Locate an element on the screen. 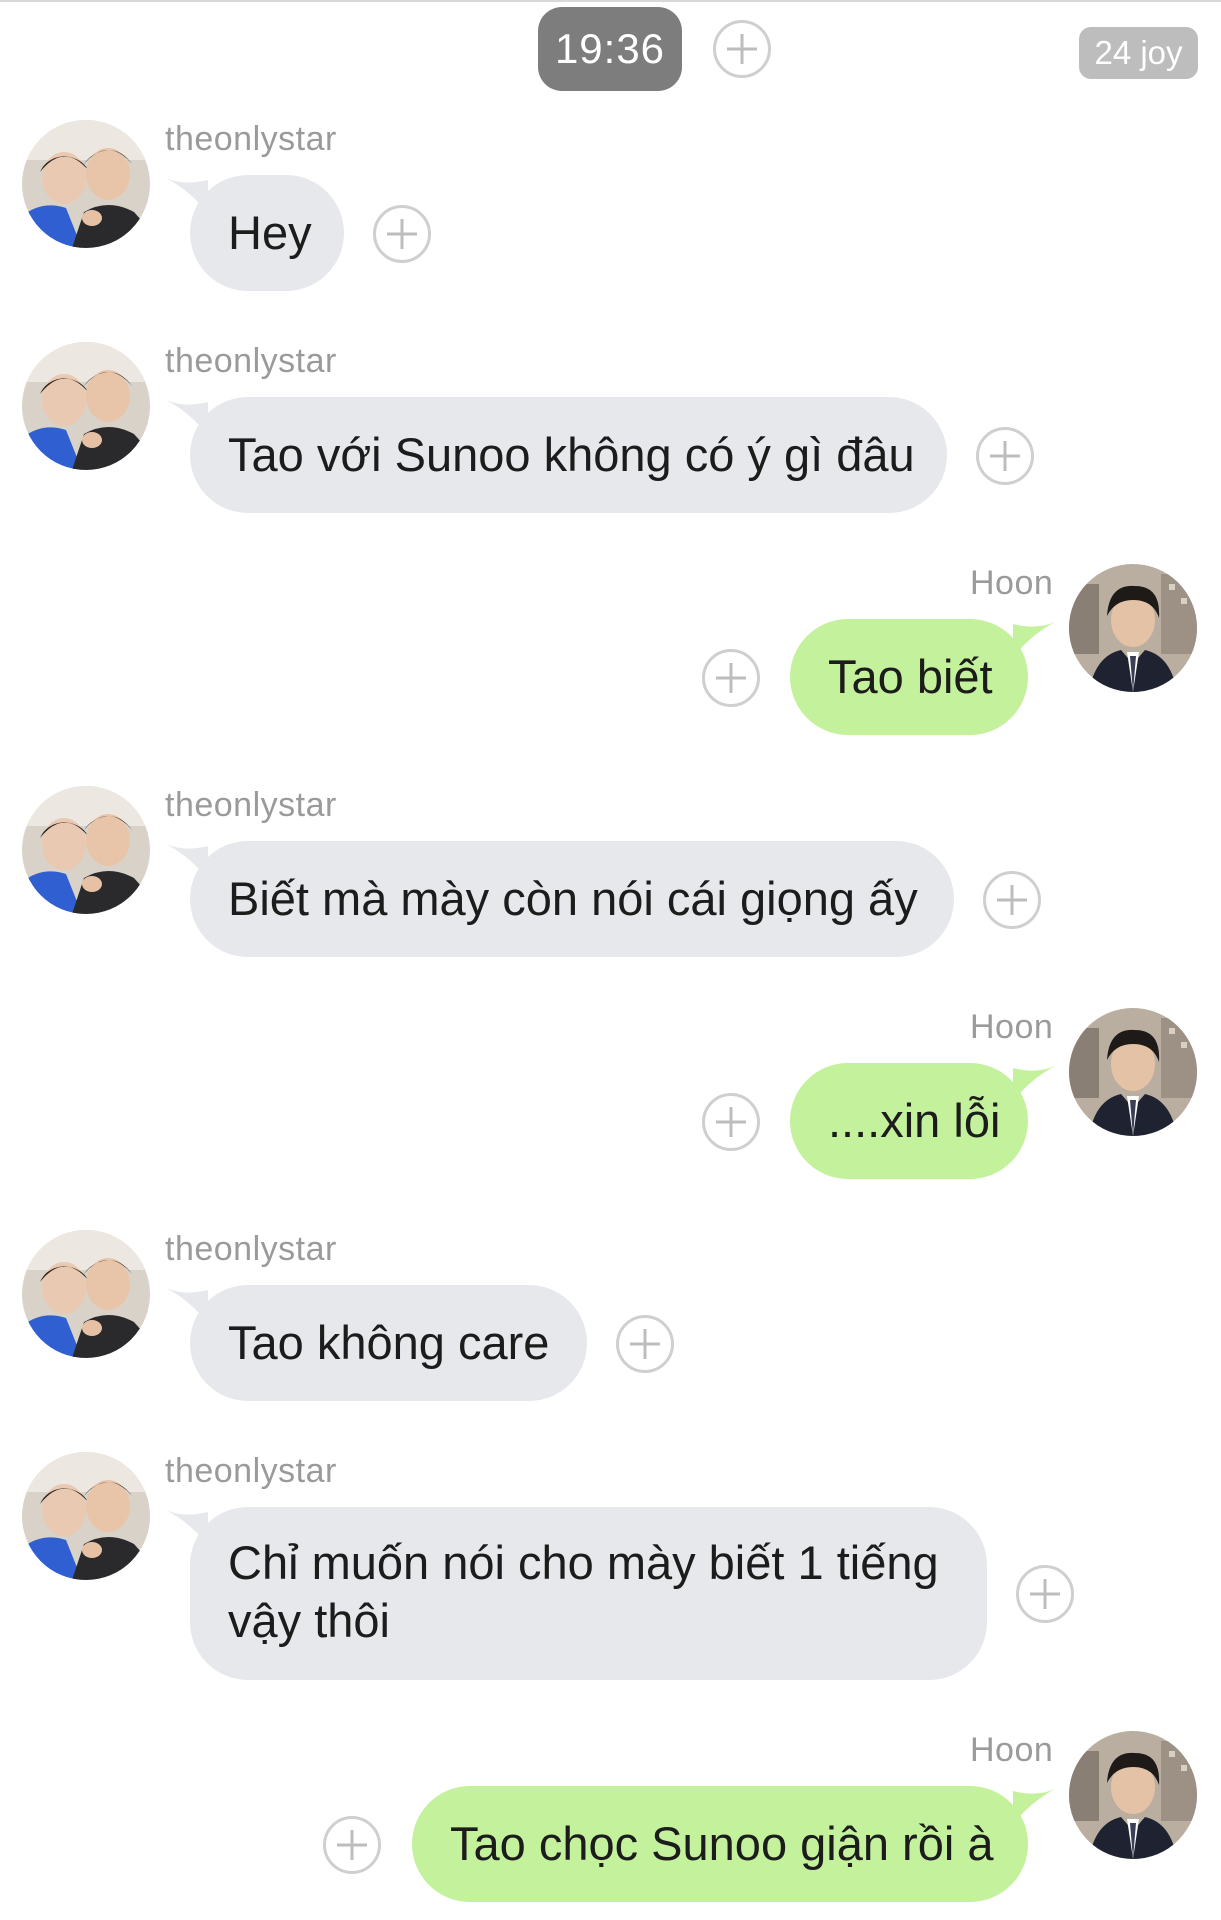 The width and height of the screenshot is (1221, 1920). joy-badge: 24 joy is located at coordinates (1138, 53).